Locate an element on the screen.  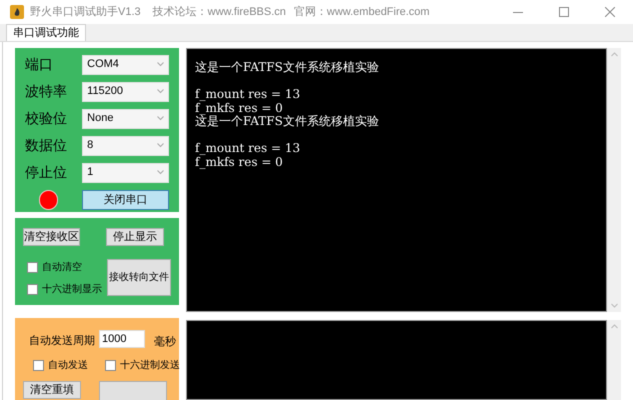
dropdown: 8 is located at coordinates (125, 146).